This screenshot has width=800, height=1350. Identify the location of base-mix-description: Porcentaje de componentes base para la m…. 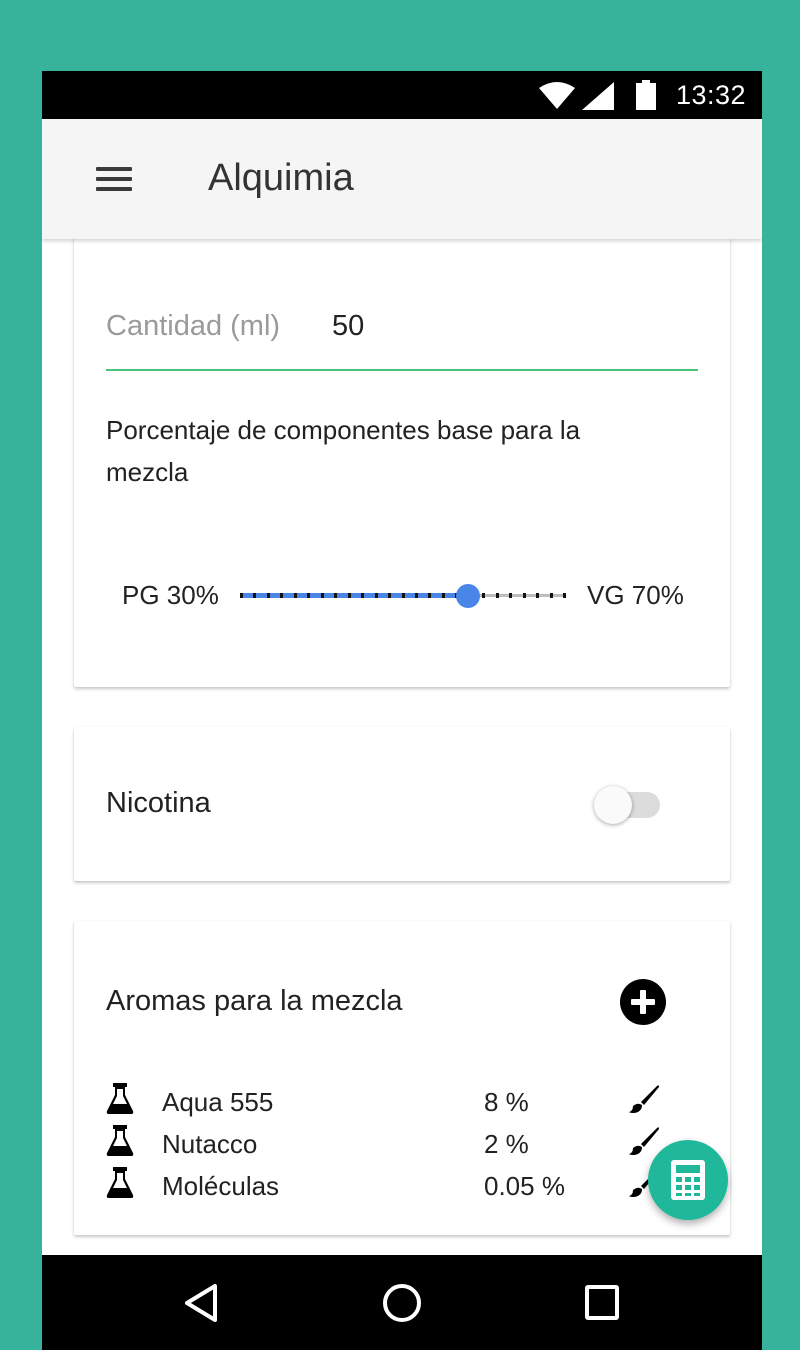
(343, 451).